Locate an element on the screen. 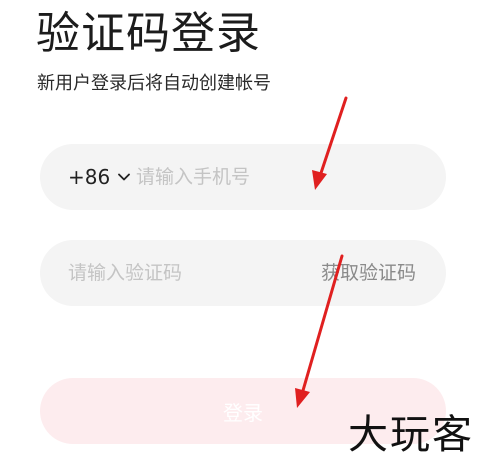 Image resolution: width=484 pixels, height=467 pixels. country-code-selector: +86 is located at coordinates (100, 177).